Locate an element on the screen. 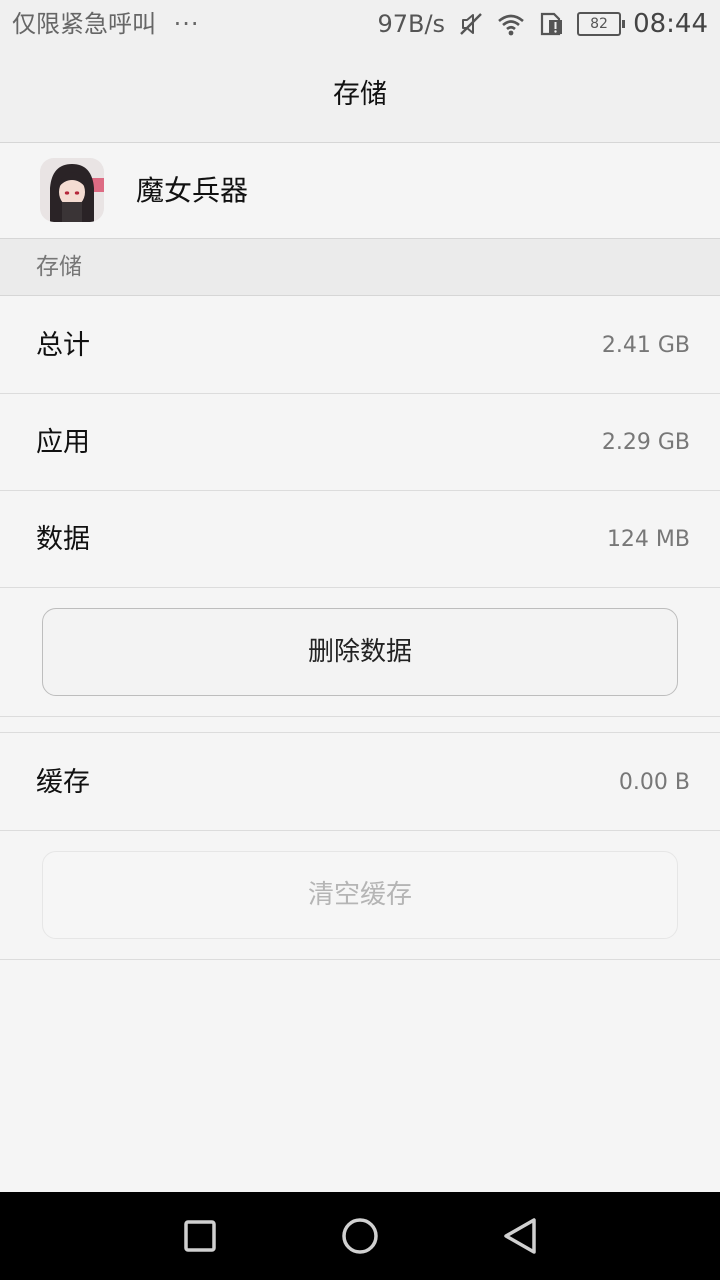 This screenshot has height=1280, width=720. carrier-text: 仅限紧急呼叫 is located at coordinates (84, 24).